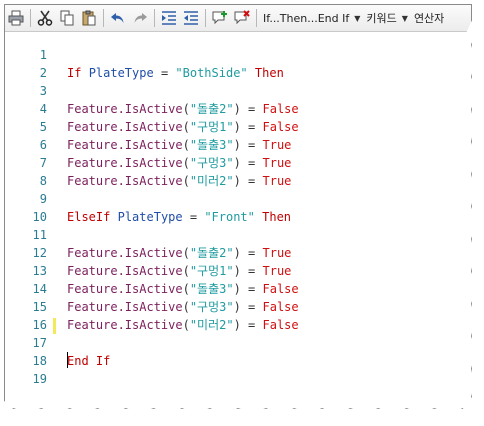 This screenshot has width=484, height=426. Describe the element at coordinates (39, 379) in the screenshot. I see `line-number: 19` at that location.